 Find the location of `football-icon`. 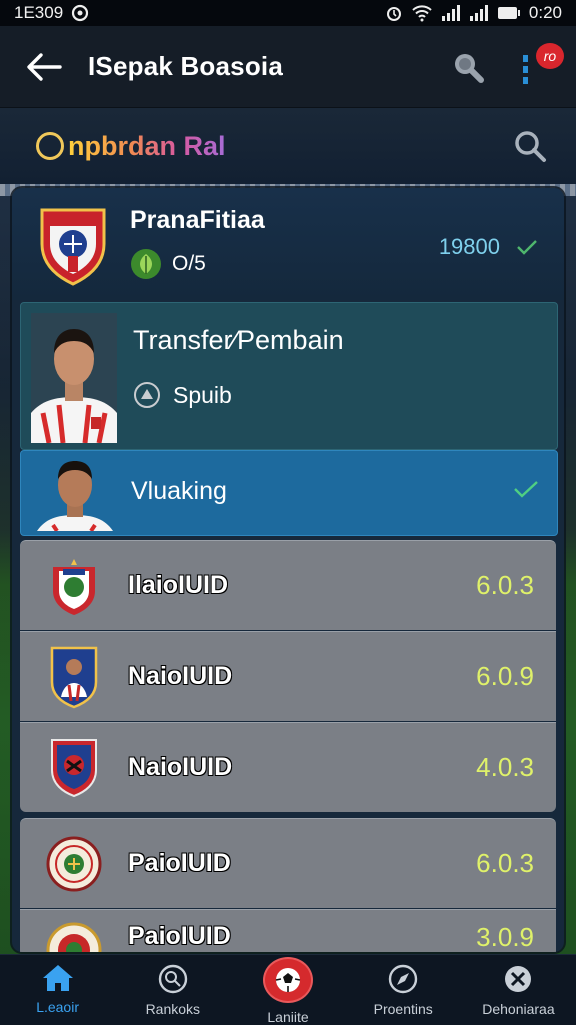

football-icon is located at coordinates (288, 980).